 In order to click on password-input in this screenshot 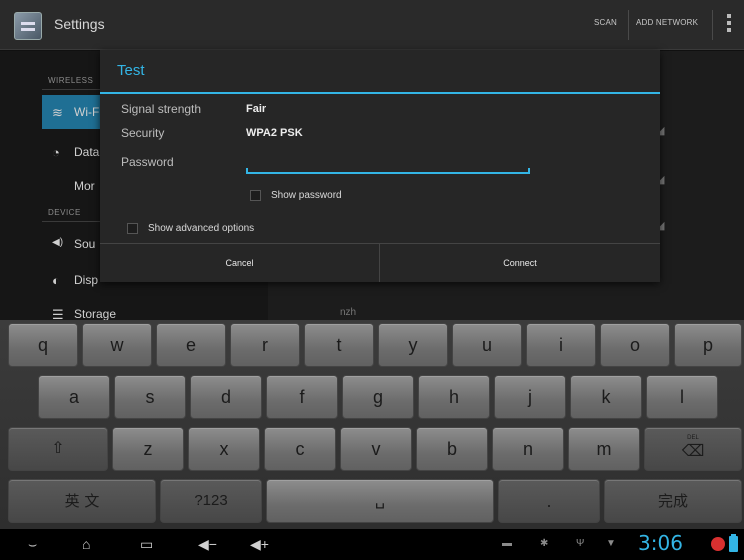, I will do `click(388, 162)`.